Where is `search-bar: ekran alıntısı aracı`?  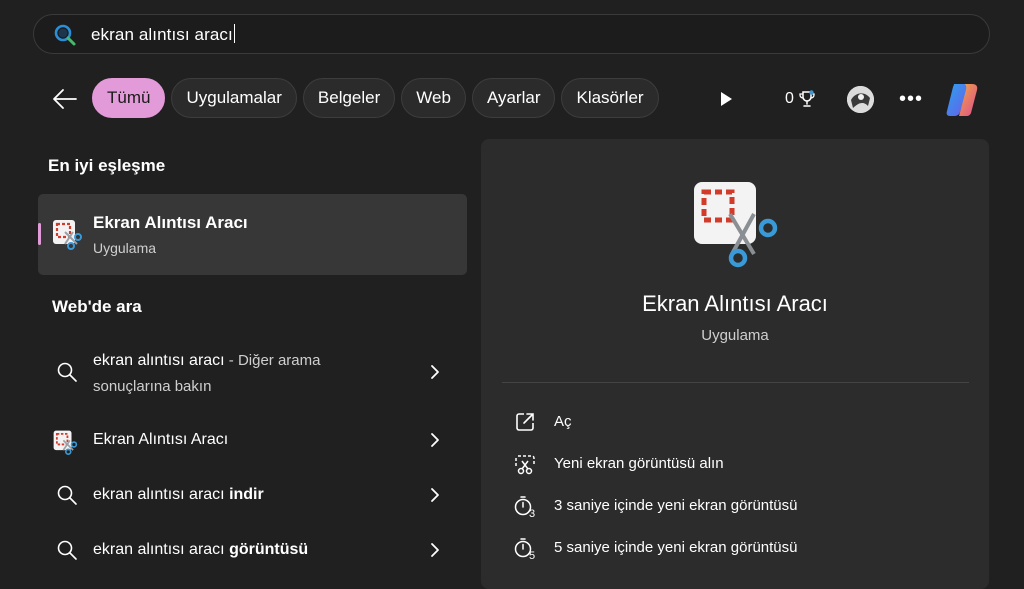
search-bar: ekran alıntısı aracı is located at coordinates (511, 34).